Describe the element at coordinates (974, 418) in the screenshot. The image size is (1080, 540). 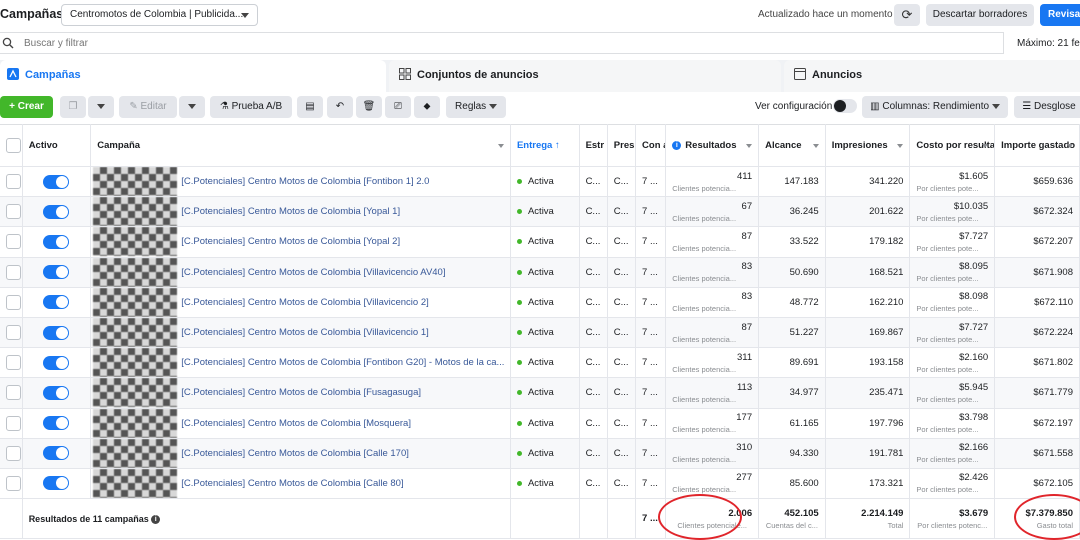
I see `cost-value: $3.798` at that location.